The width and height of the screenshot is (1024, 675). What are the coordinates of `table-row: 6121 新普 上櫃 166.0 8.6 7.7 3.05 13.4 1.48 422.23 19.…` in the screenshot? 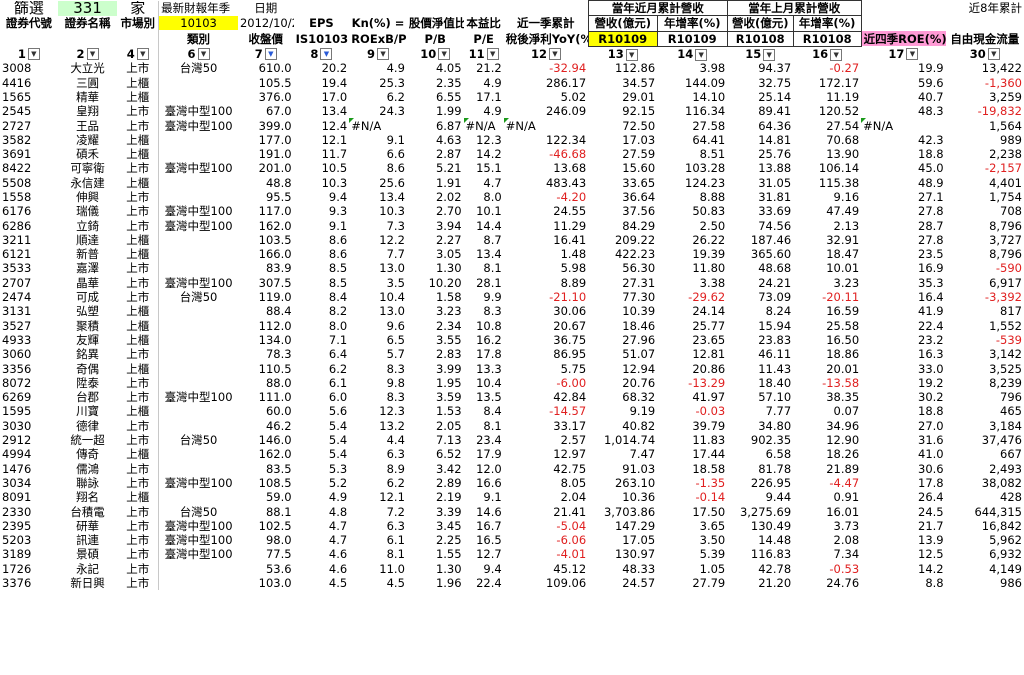 It's located at (512, 254).